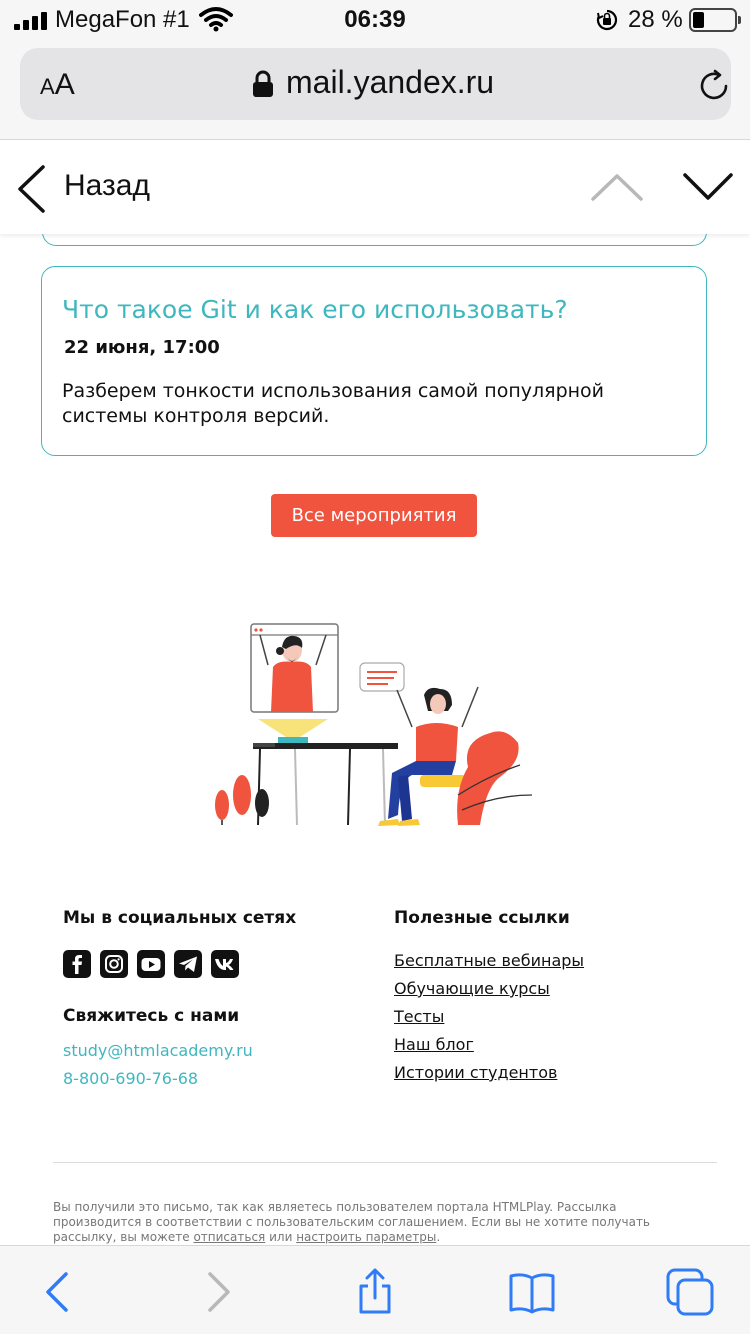  I want to click on link-tests: Тесты, so click(419, 1016).